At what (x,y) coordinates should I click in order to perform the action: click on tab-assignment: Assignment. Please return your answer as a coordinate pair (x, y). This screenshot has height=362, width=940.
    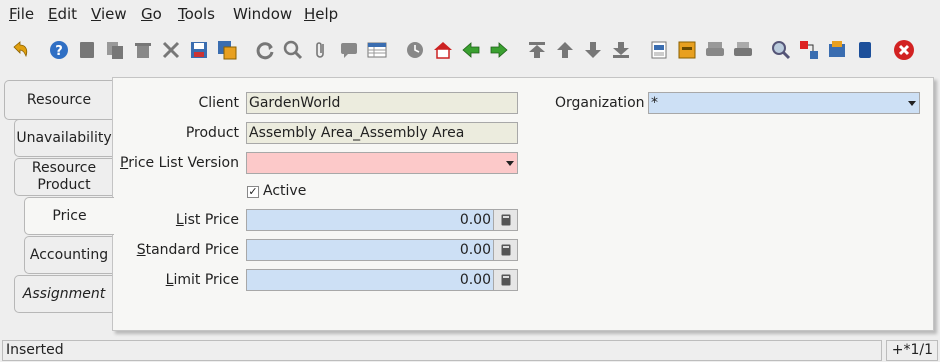
    Looking at the image, I should click on (63, 294).